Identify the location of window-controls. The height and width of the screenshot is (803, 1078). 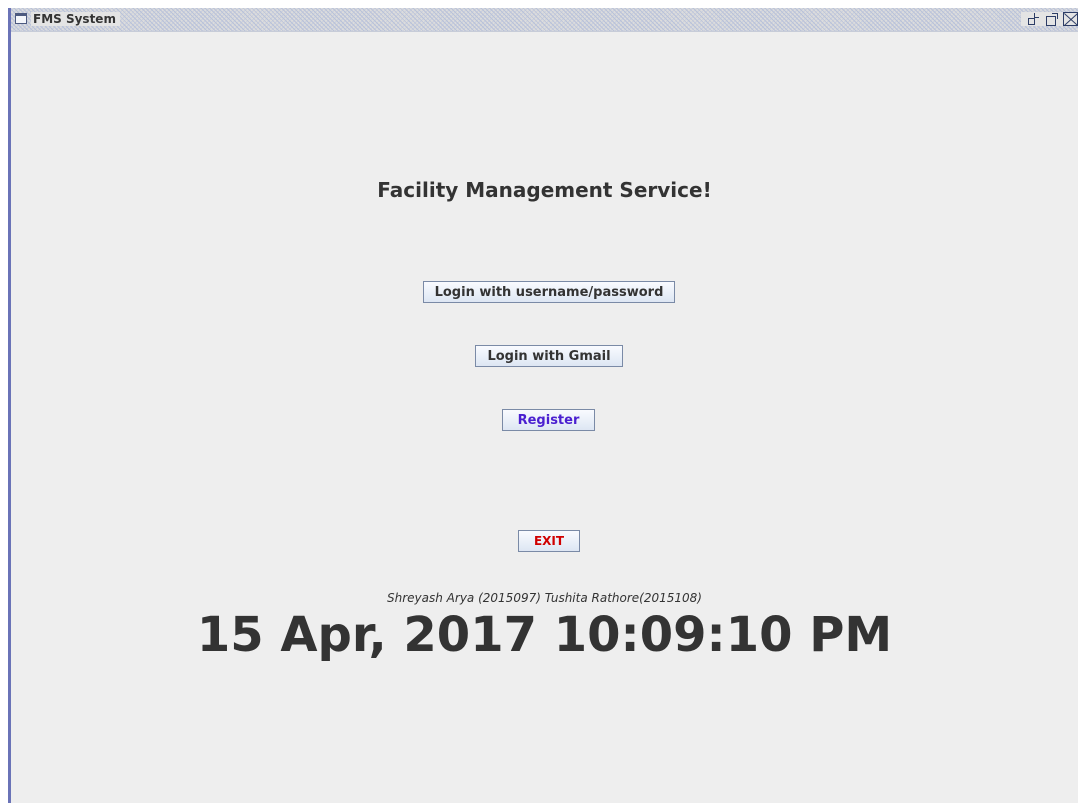
(1049, 19).